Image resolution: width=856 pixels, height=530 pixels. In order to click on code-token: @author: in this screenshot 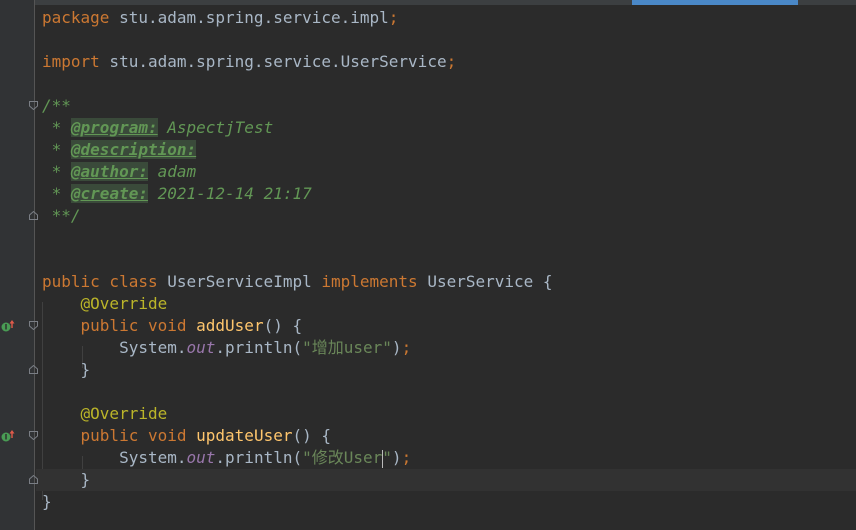, I will do `click(109, 171)`.